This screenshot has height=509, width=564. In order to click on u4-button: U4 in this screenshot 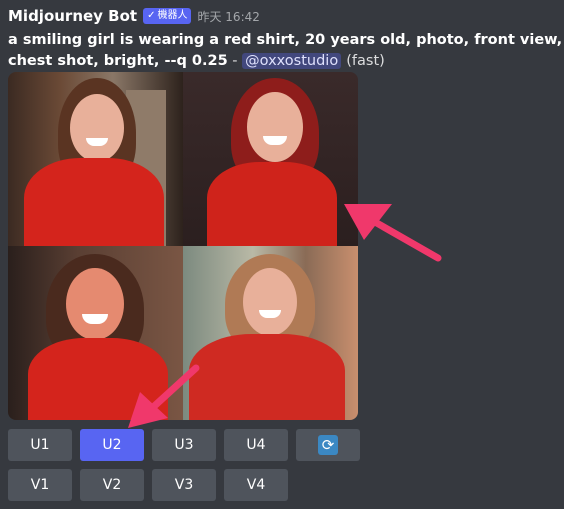, I will do `click(256, 445)`.